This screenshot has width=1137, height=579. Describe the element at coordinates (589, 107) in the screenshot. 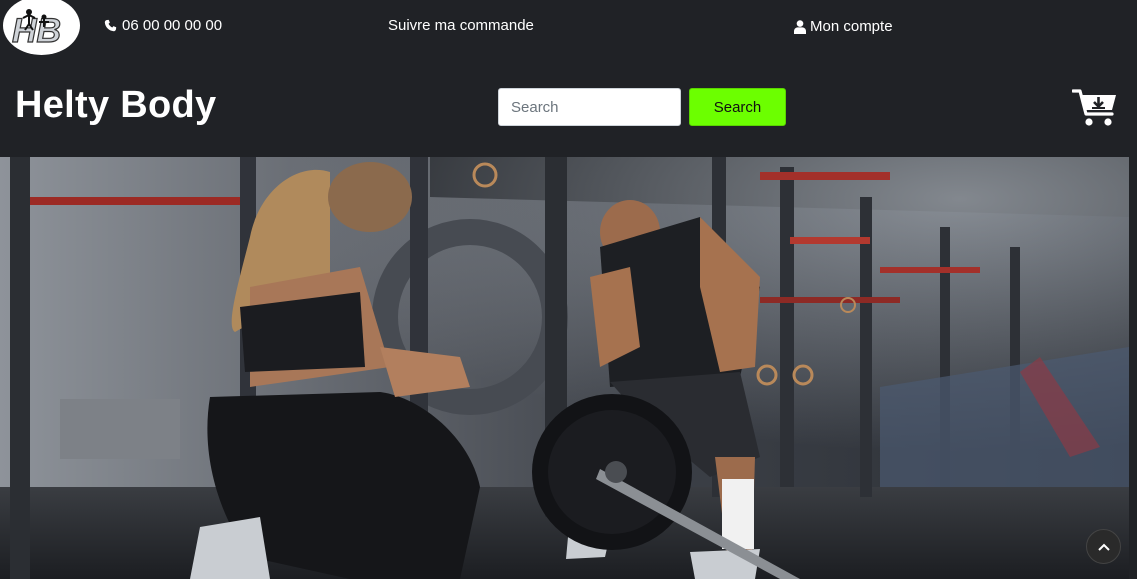

I see `search-input` at that location.